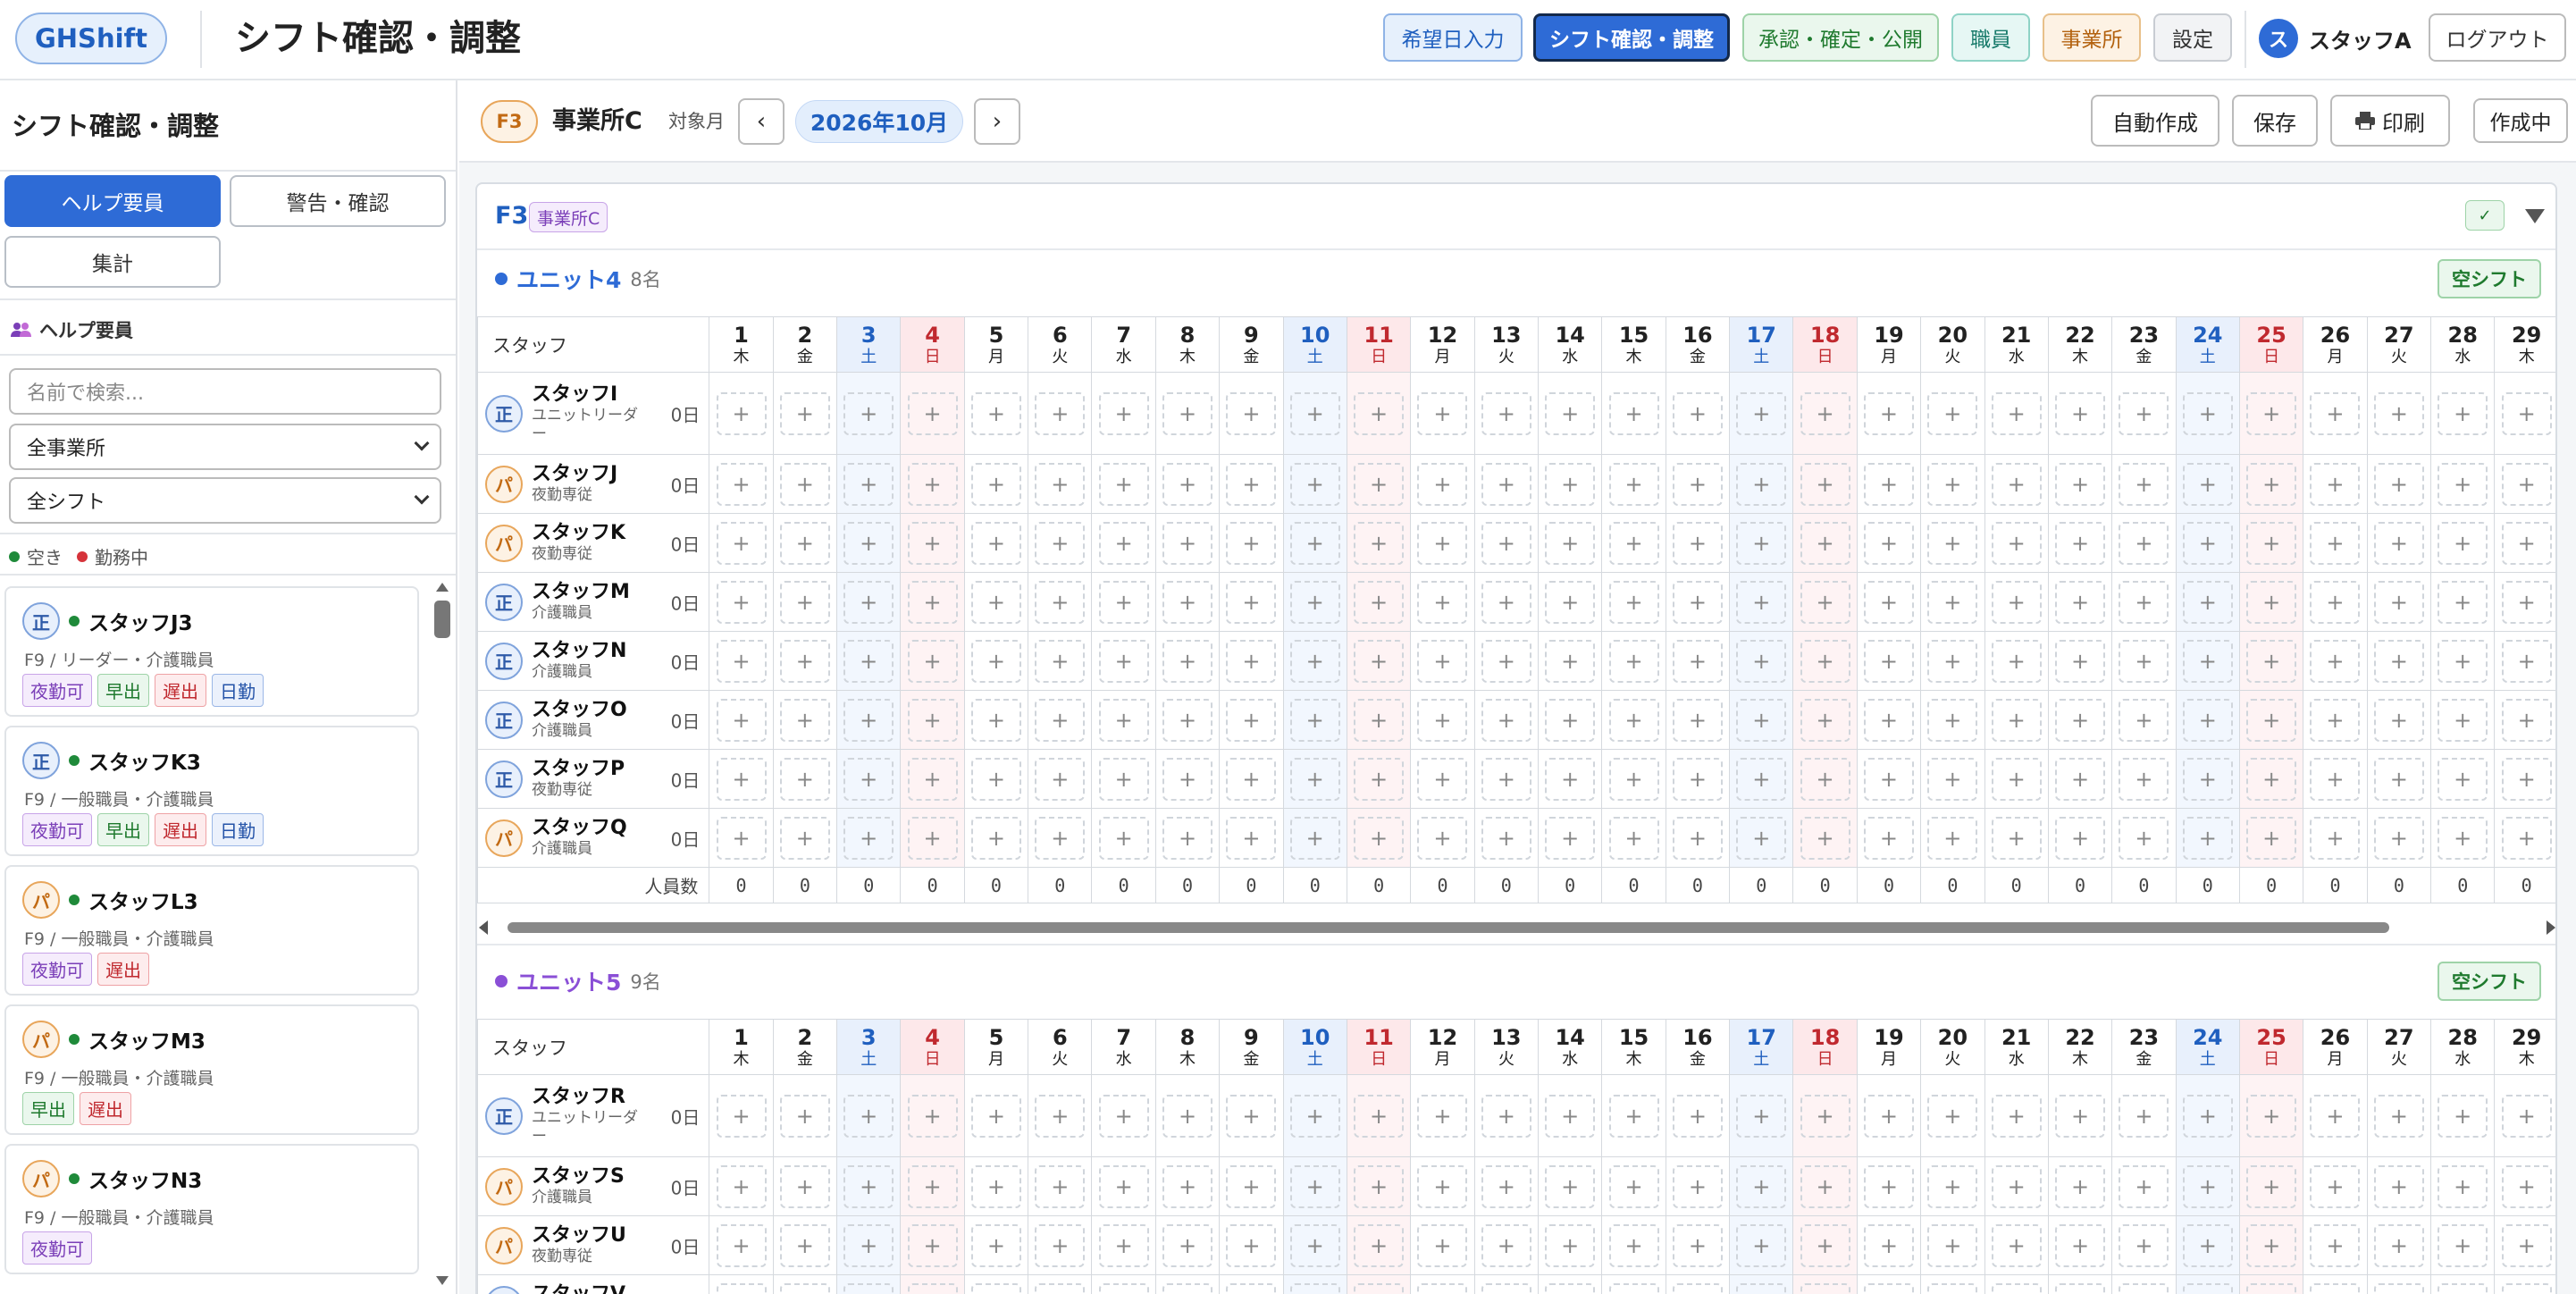 The height and width of the screenshot is (1294, 2576). What do you see at coordinates (211, 651) in the screenshot?
I see `help-staff-card: 正 スタッフJ3 F9 / リーダー・介護職員 夜勤可 早出 遅出 日勤` at bounding box center [211, 651].